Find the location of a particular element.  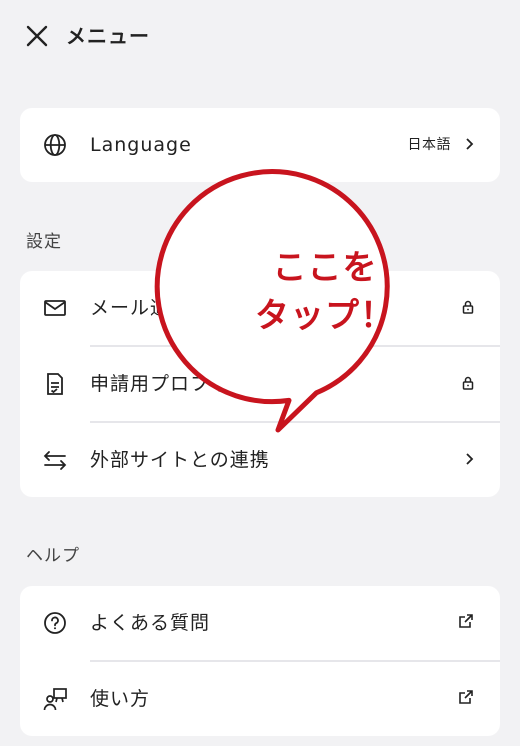

settings-item-label: 申請用プロフィール is located at coordinates (180, 384).